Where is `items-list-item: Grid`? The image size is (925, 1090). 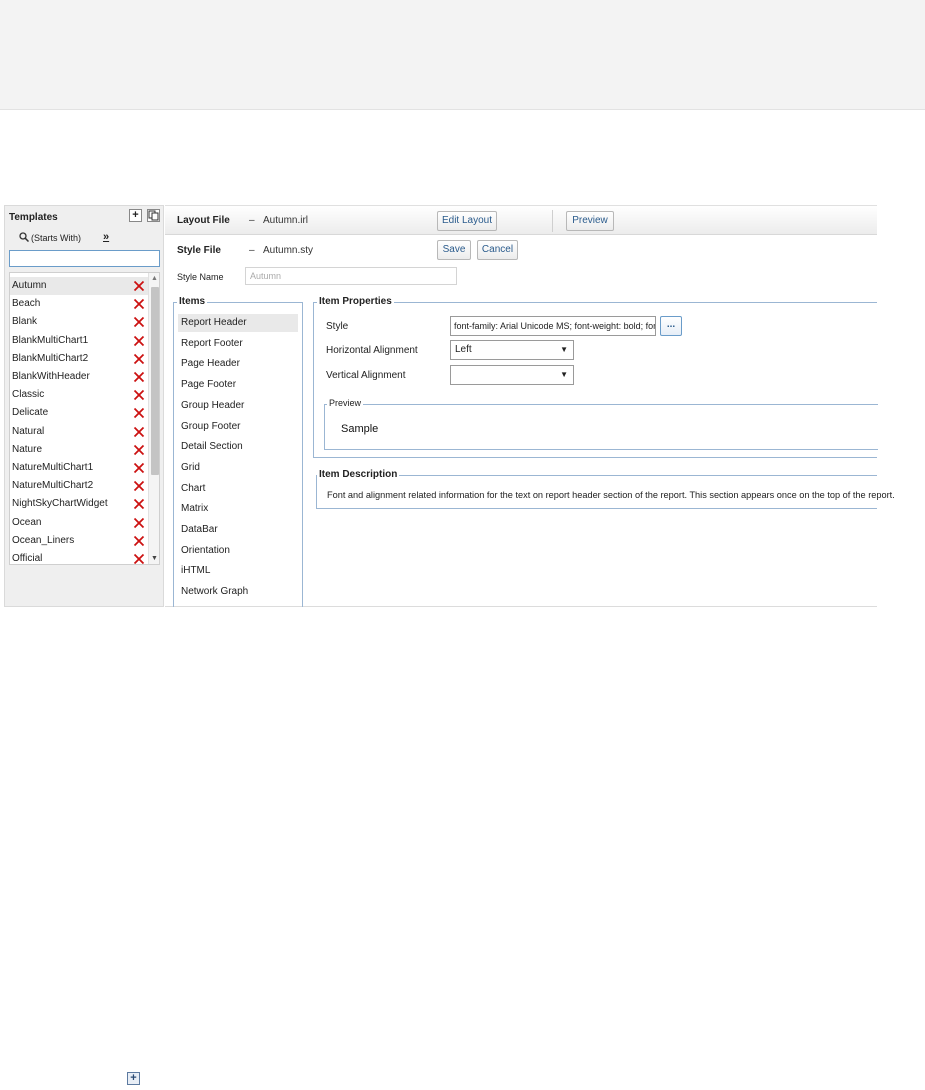 items-list-item: Grid is located at coordinates (238, 468).